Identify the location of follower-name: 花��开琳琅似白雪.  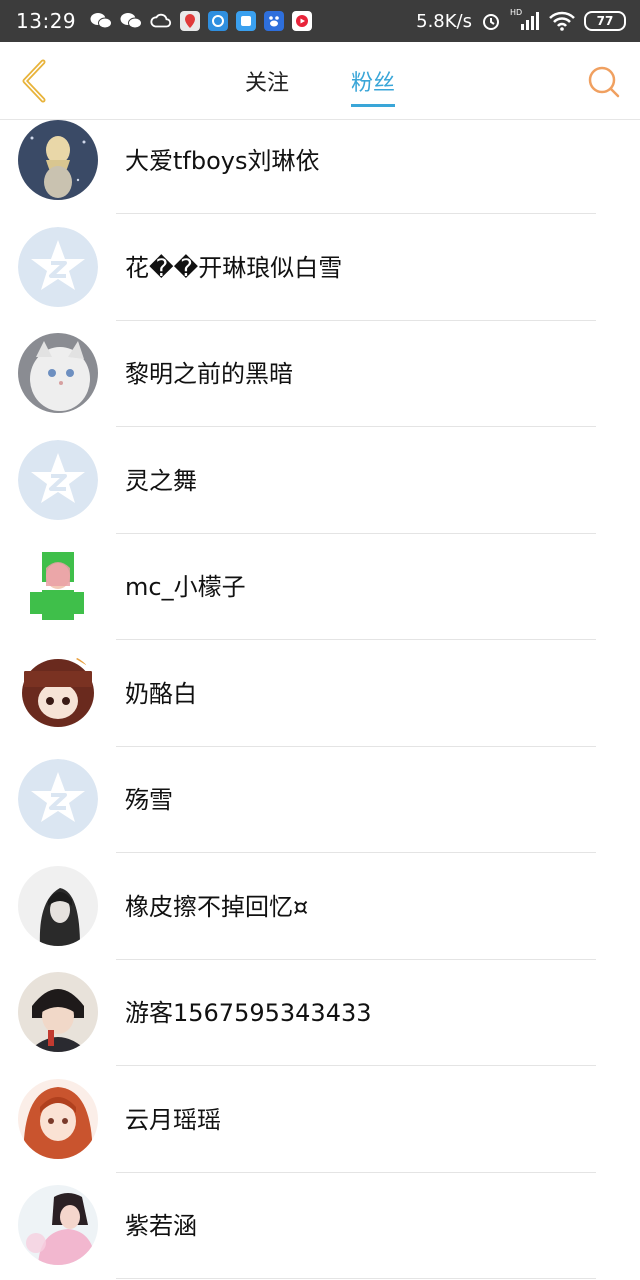
(234, 267).